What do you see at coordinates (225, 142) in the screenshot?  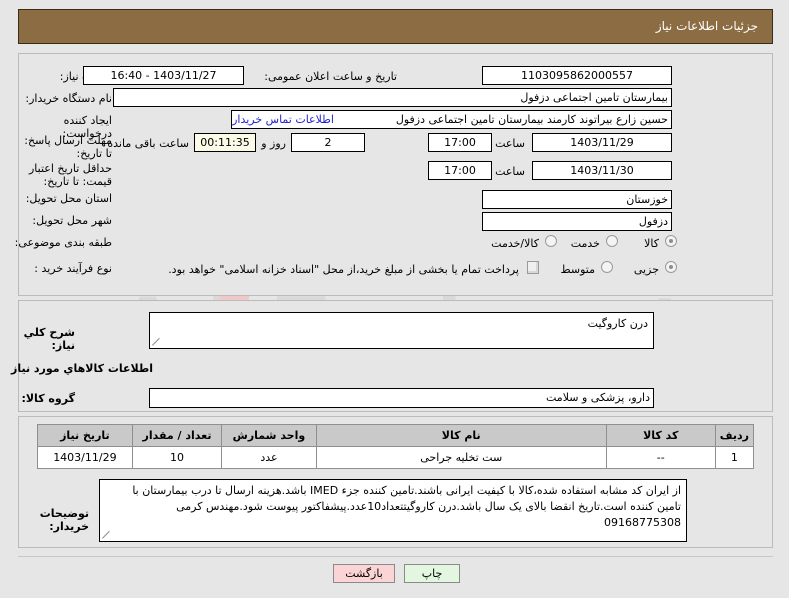 I see `response-deadline-countdown: 00:11:35` at bounding box center [225, 142].